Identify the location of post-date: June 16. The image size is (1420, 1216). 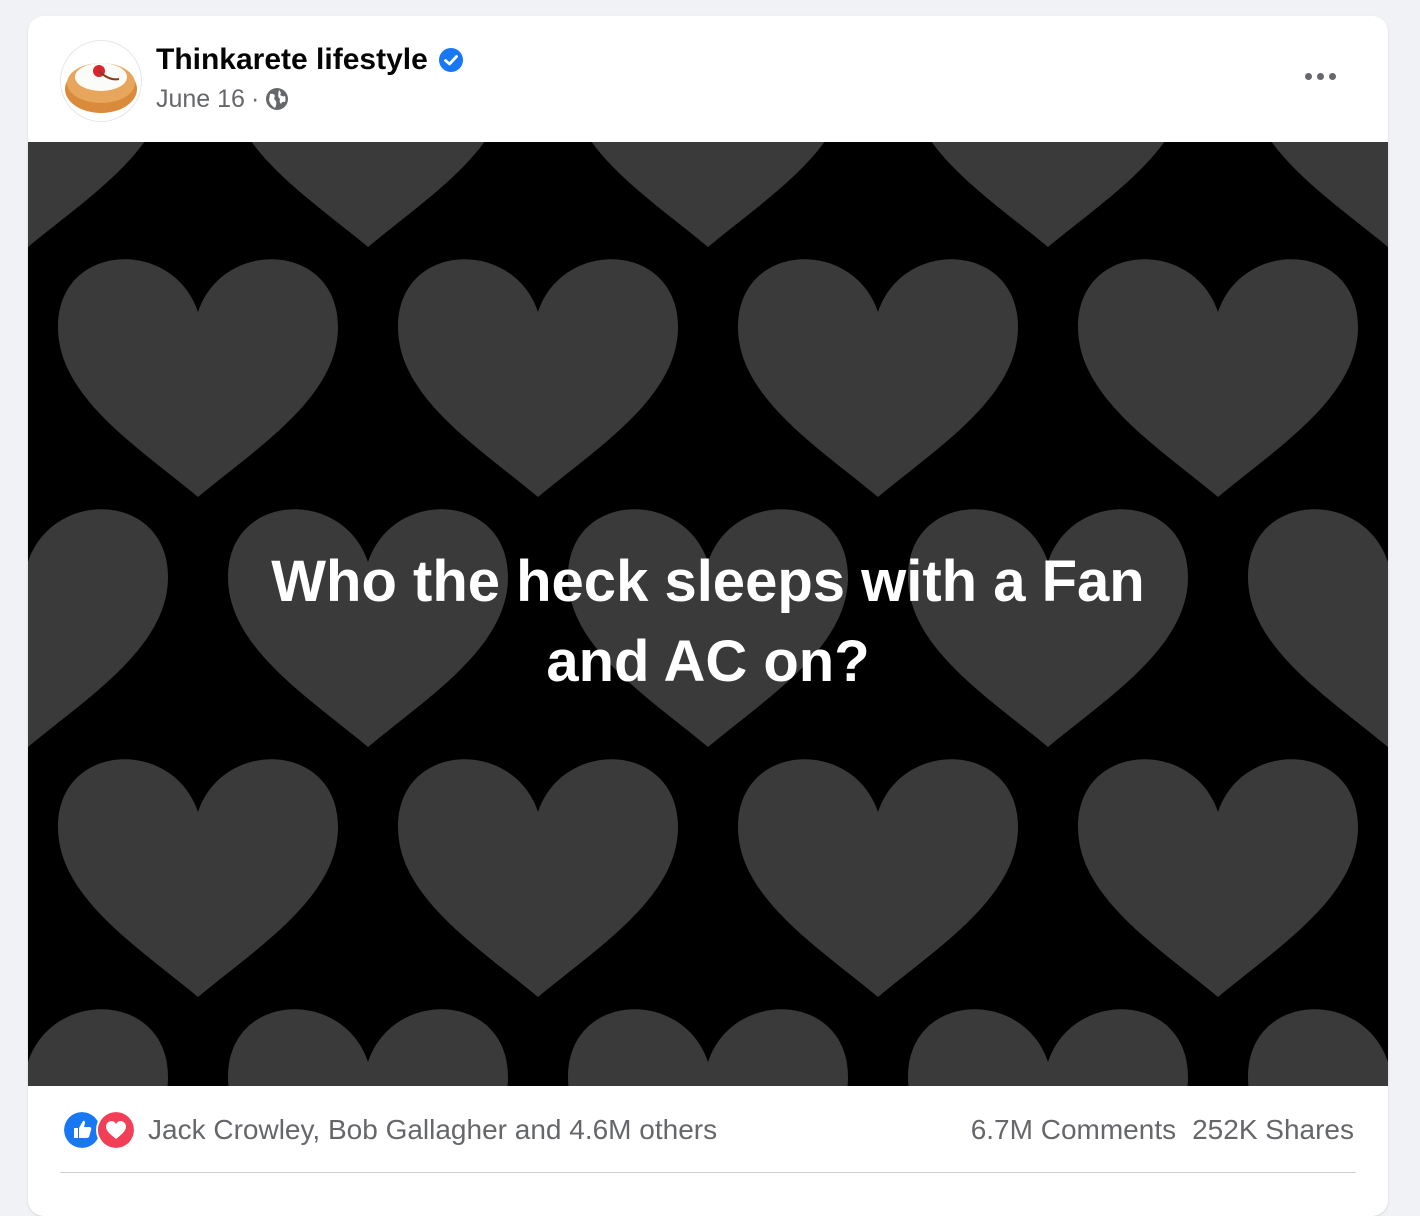
(200, 99).